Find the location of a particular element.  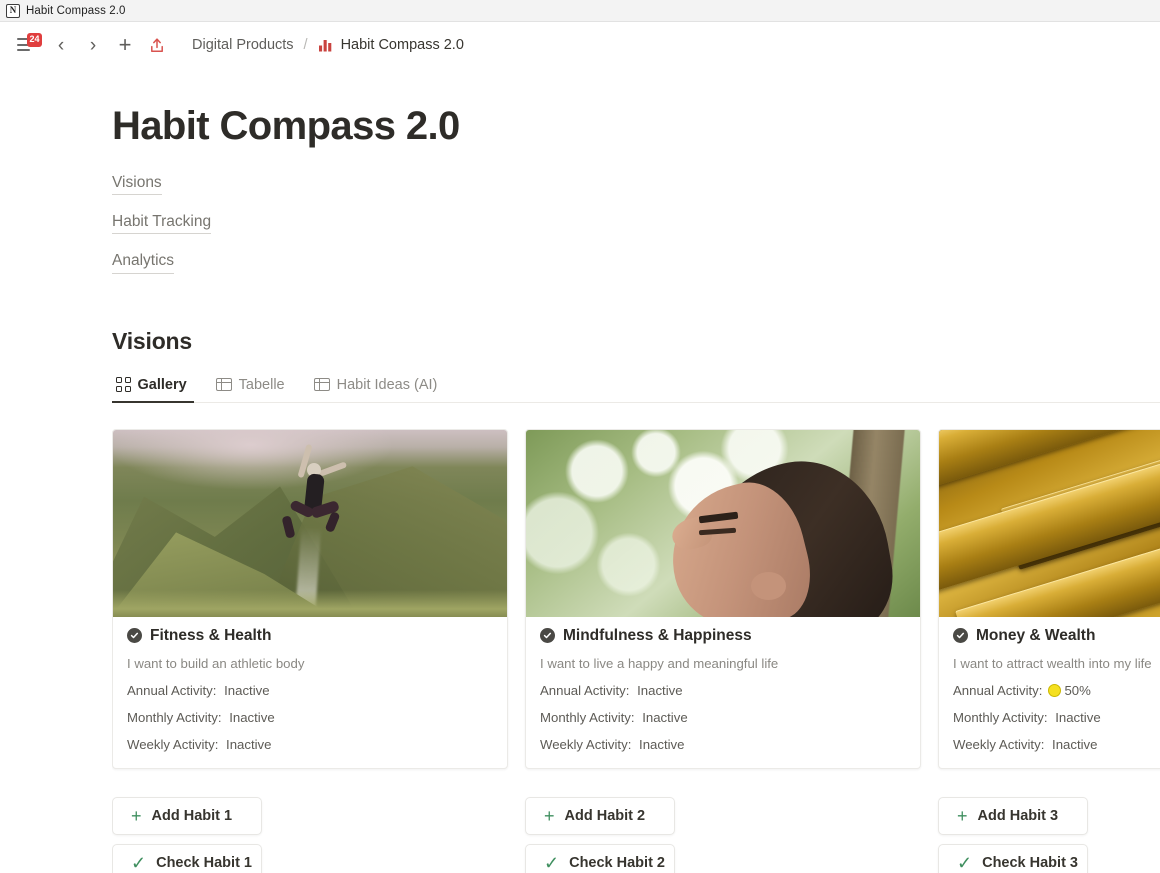

tab-habit-ideas-ai-label: Habit Ideas (AI) is located at coordinates (387, 384).